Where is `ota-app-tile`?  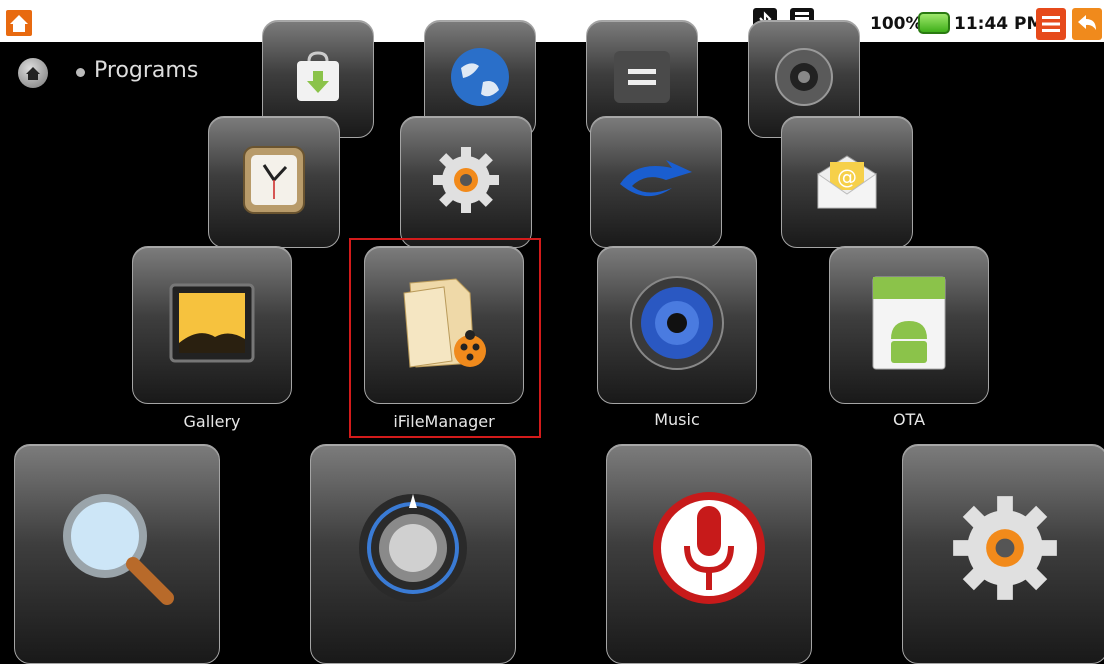
ota-app-tile is located at coordinates (909, 325).